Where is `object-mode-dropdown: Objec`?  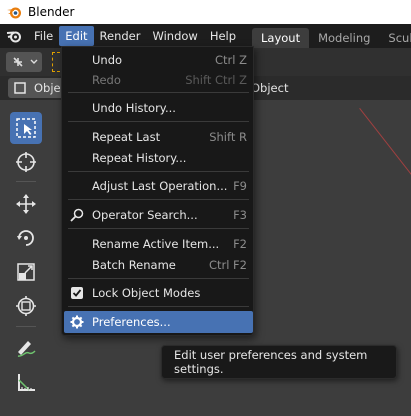 object-mode-dropdown: Objec is located at coordinates (37, 88).